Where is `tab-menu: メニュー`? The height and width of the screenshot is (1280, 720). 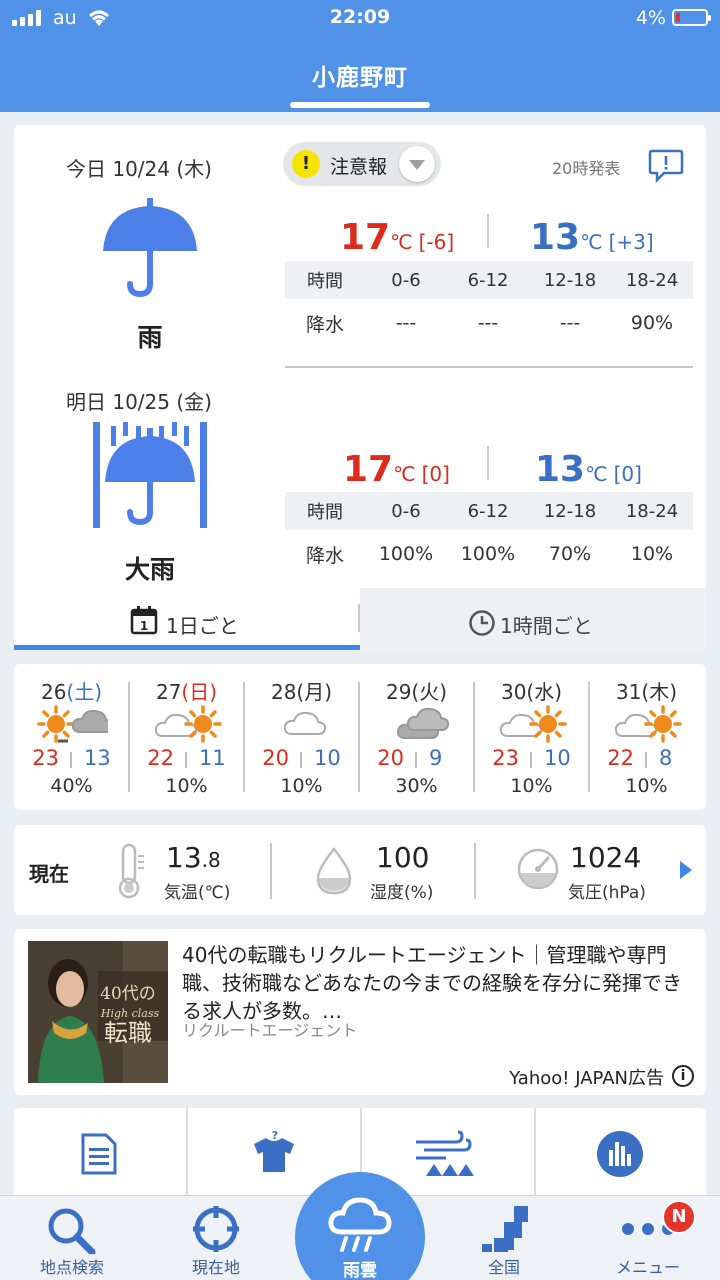 tab-menu: メニュー is located at coordinates (648, 1238).